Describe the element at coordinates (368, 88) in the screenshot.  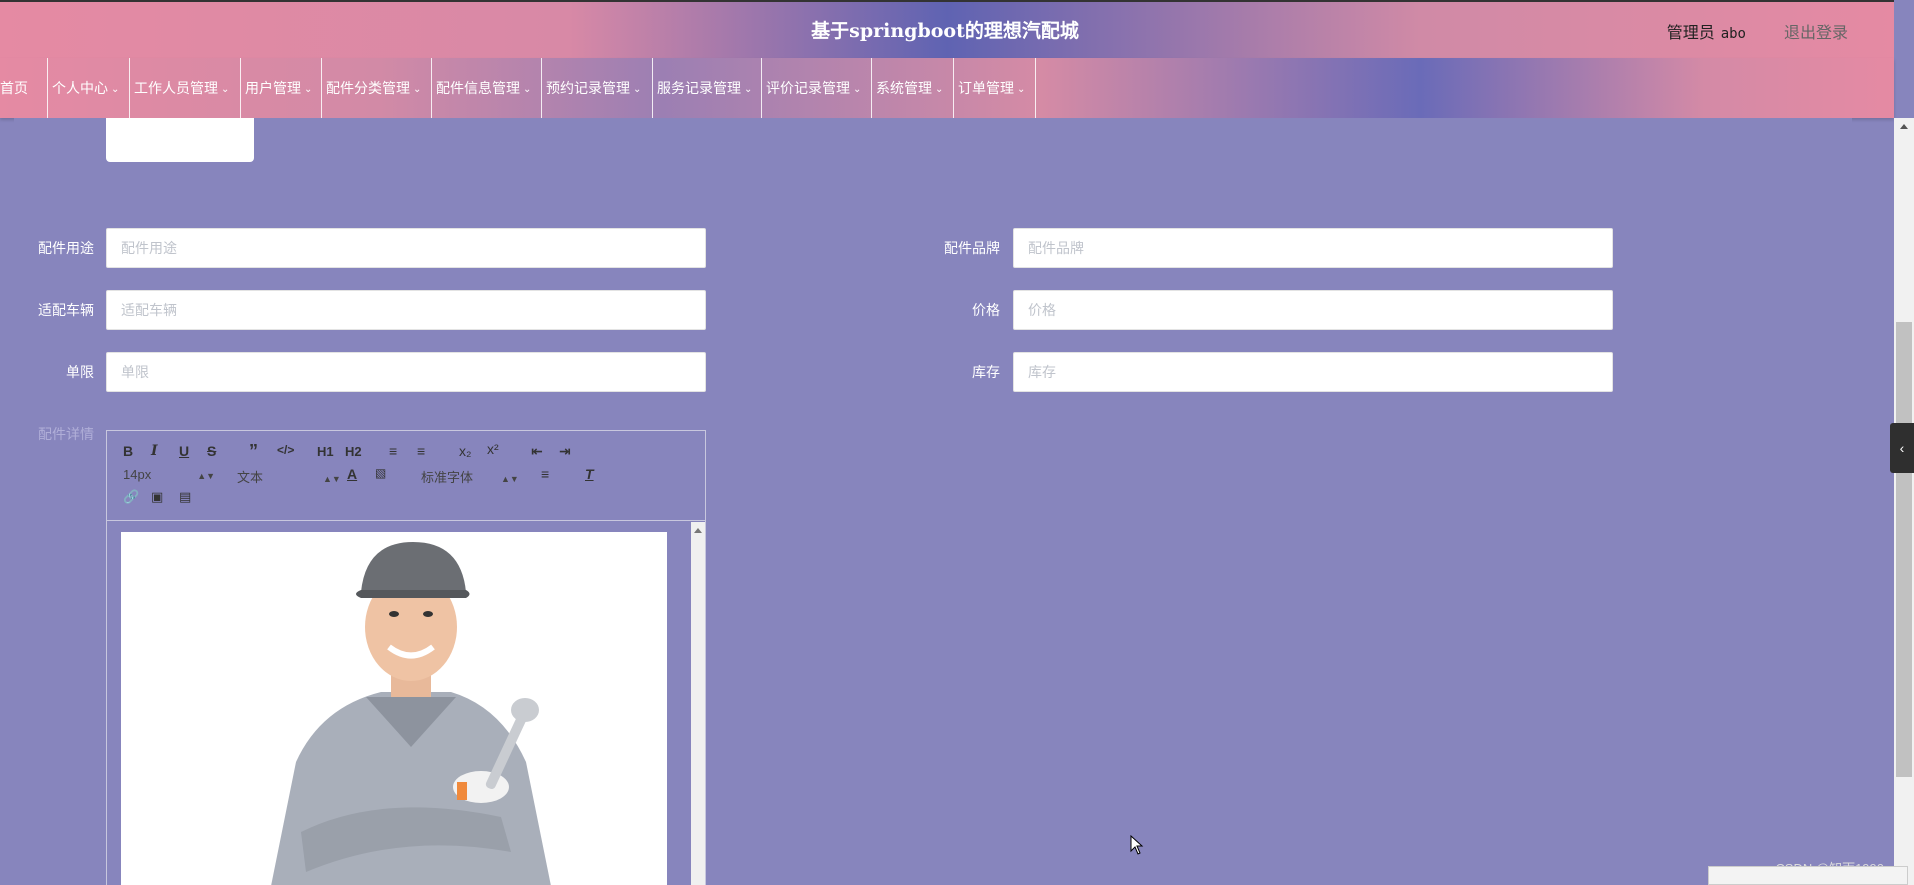
I see `nav-item-label: 配件分类管理` at that location.